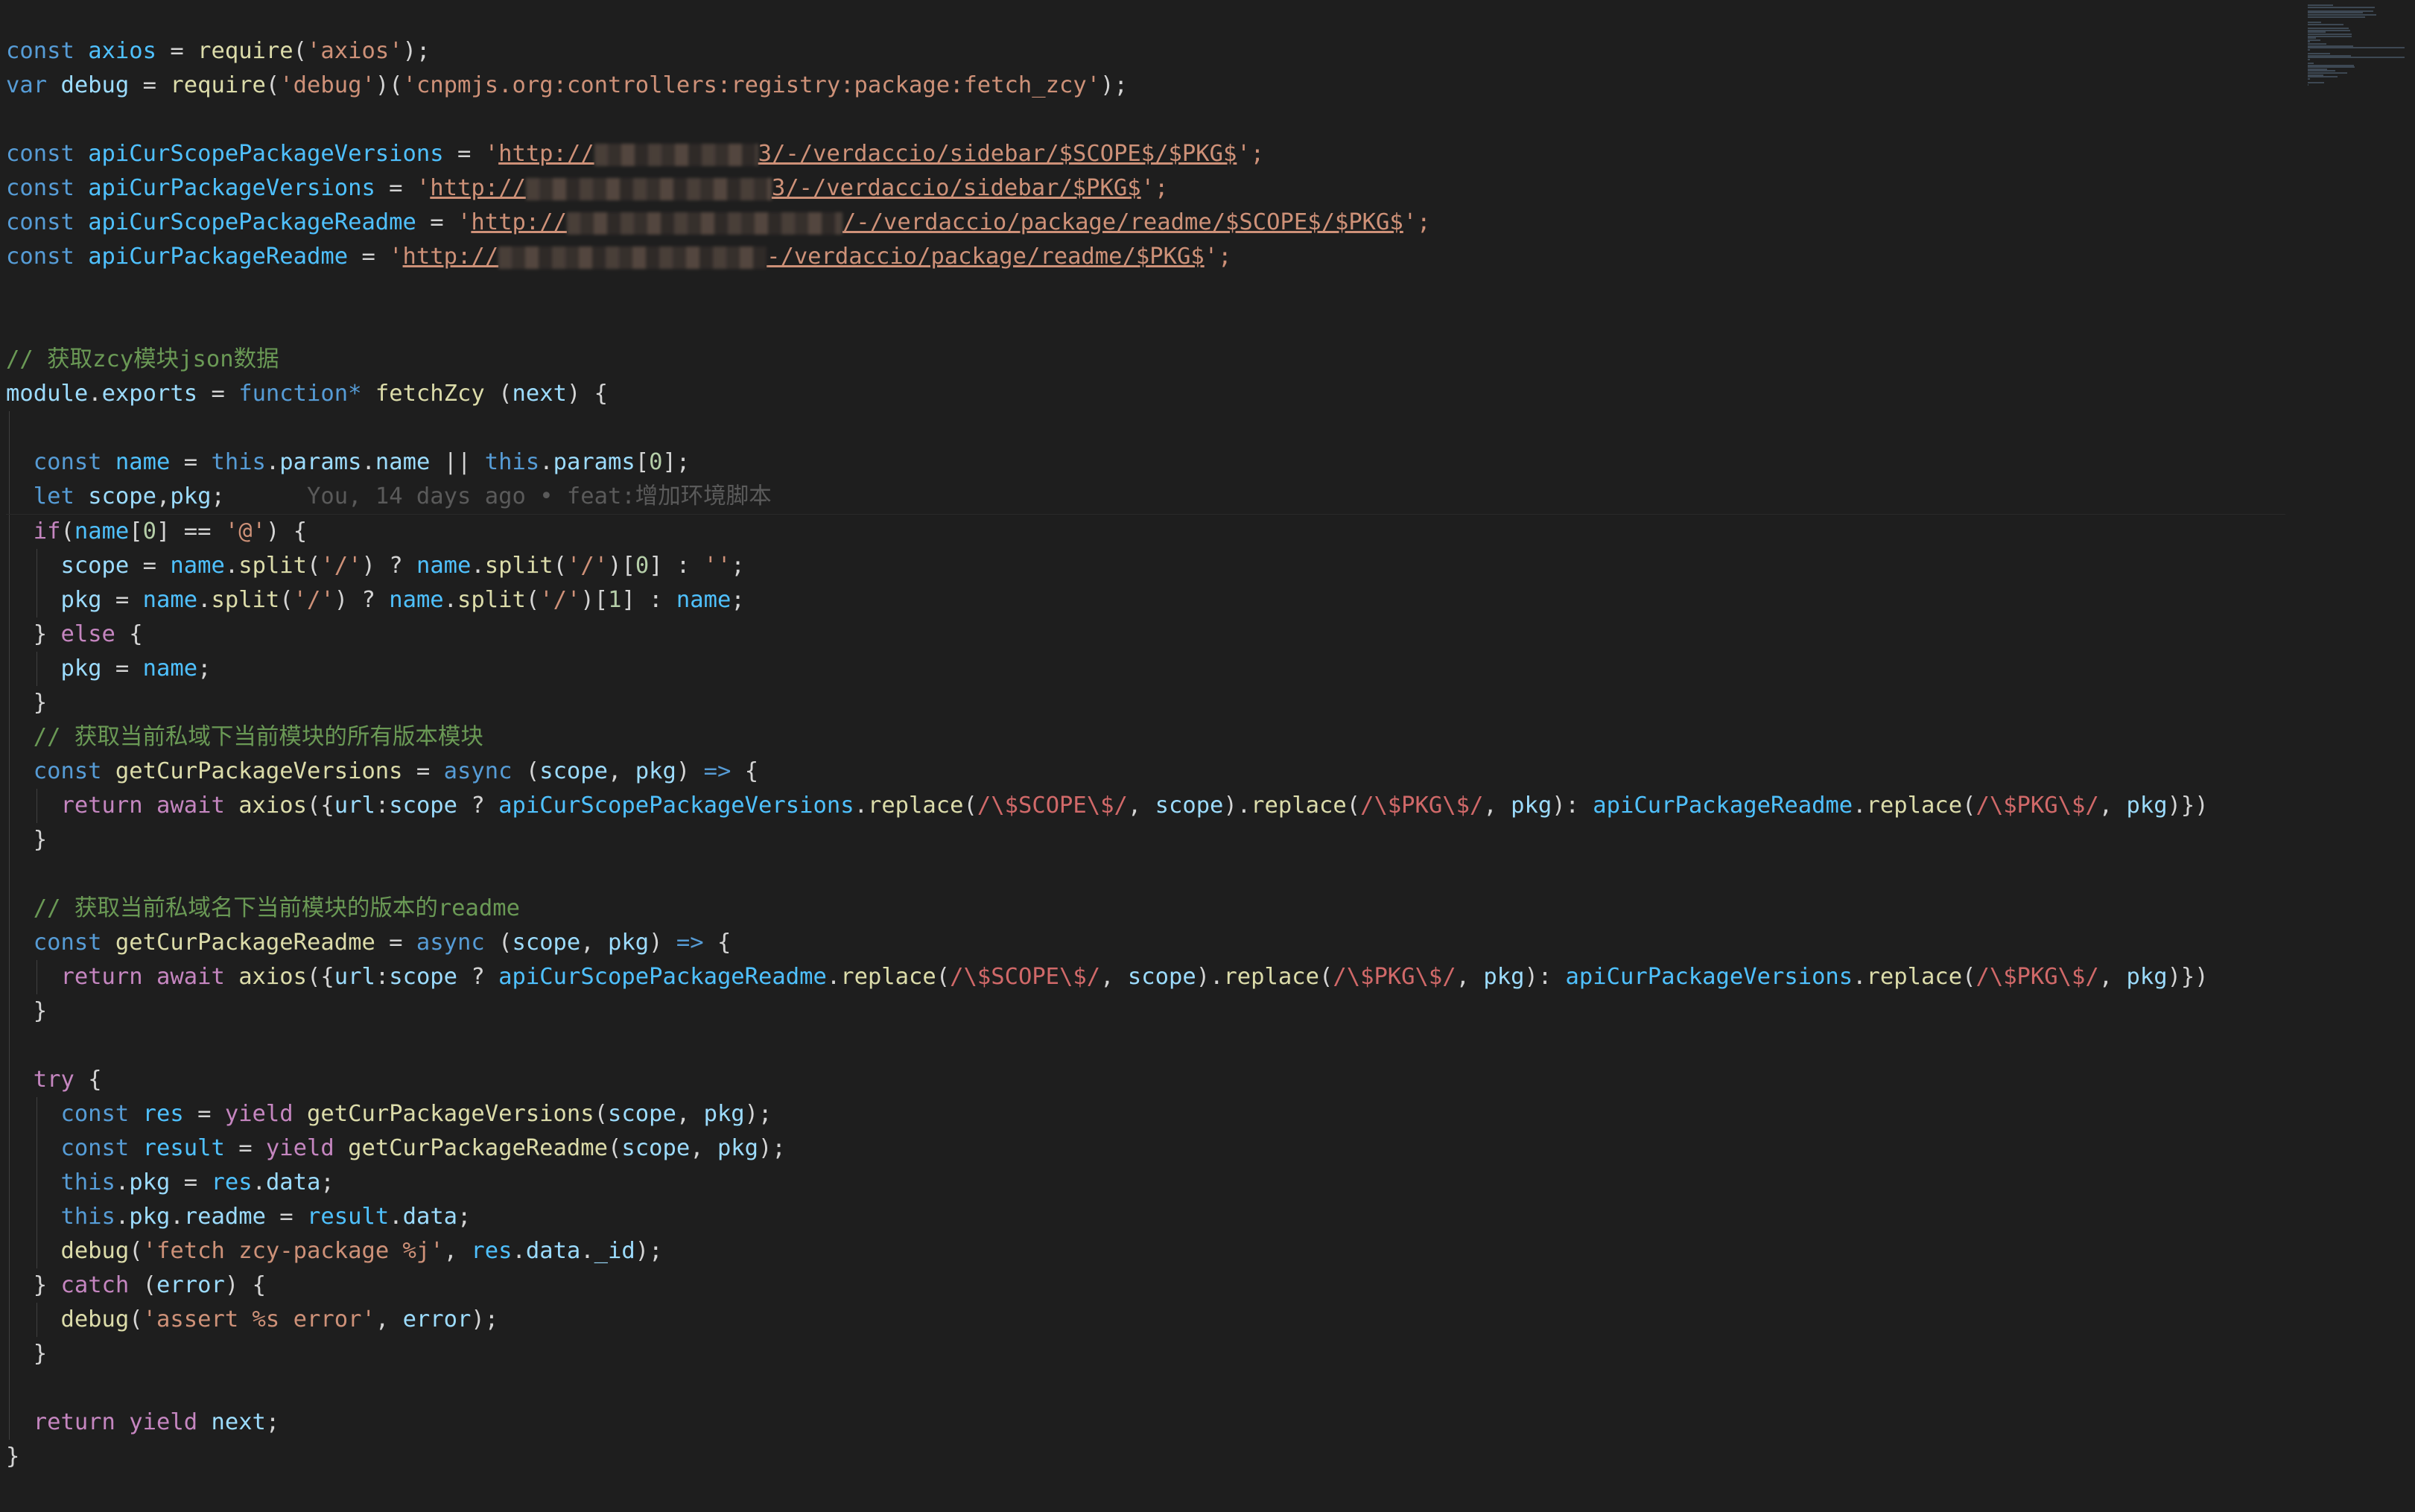  Describe the element at coordinates (1146, 669) in the screenshot. I see `code-line: pkg = name;` at that location.